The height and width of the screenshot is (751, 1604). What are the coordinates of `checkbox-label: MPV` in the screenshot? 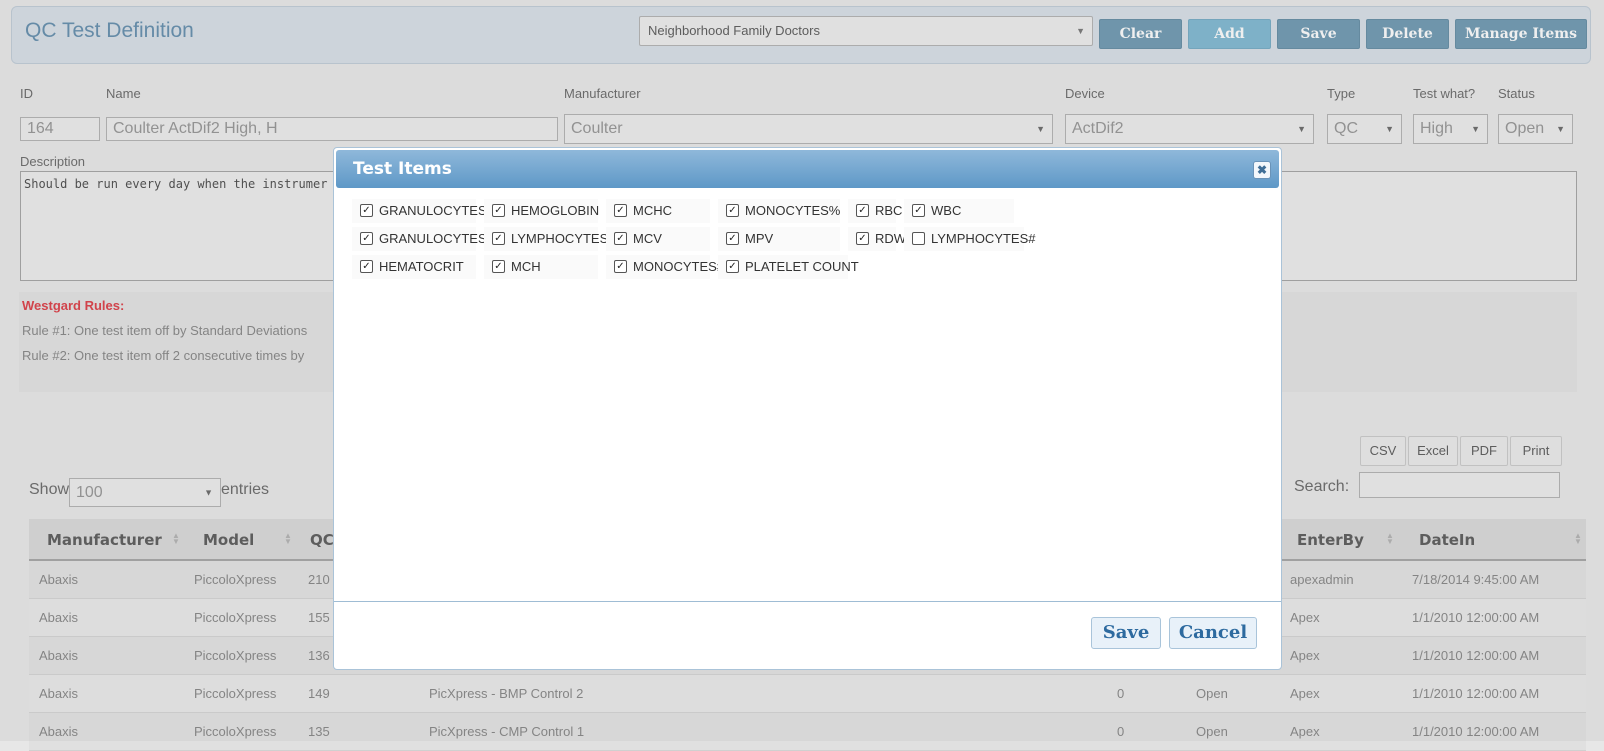 It's located at (759, 238).